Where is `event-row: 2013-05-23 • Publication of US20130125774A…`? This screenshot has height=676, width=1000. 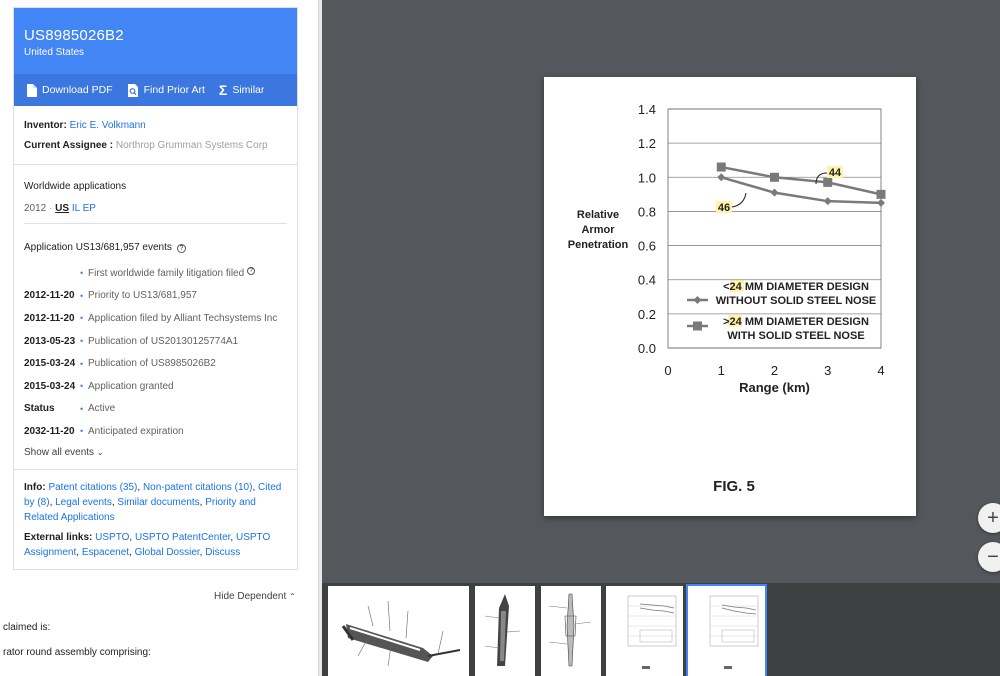
event-row: 2013-05-23 • Publication of US20130125774A… is located at coordinates (155, 341).